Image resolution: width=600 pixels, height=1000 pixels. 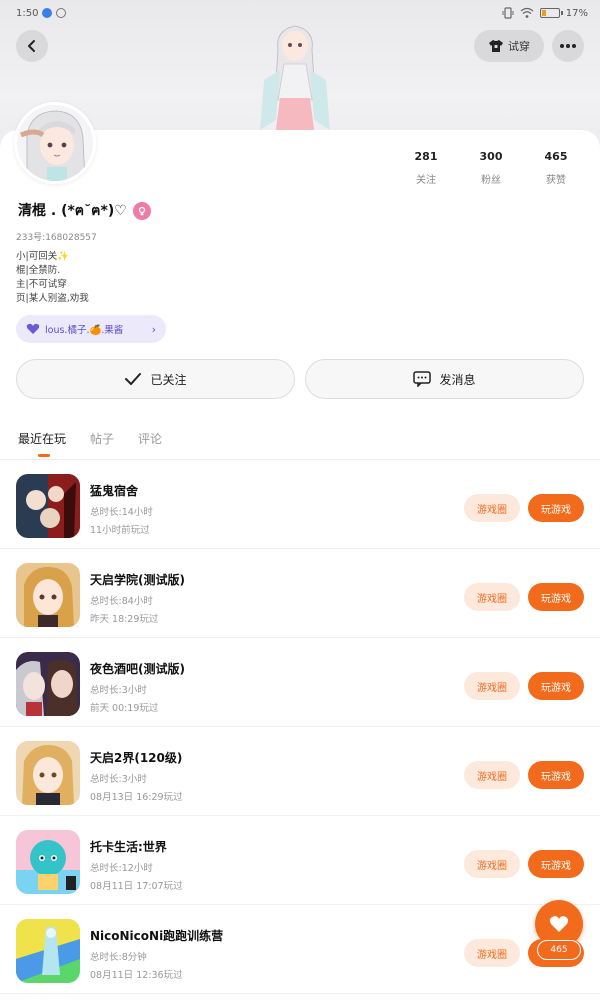 I want to click on game-last-played: 08月11日 17:07玩过, so click(x=136, y=886).